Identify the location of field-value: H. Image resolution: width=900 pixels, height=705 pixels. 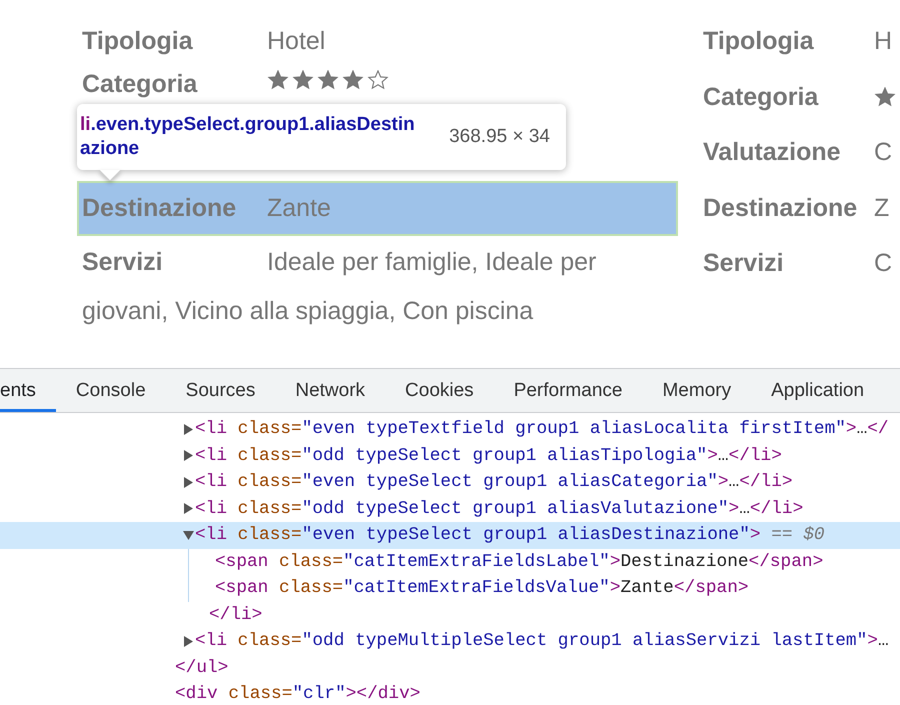
(883, 41).